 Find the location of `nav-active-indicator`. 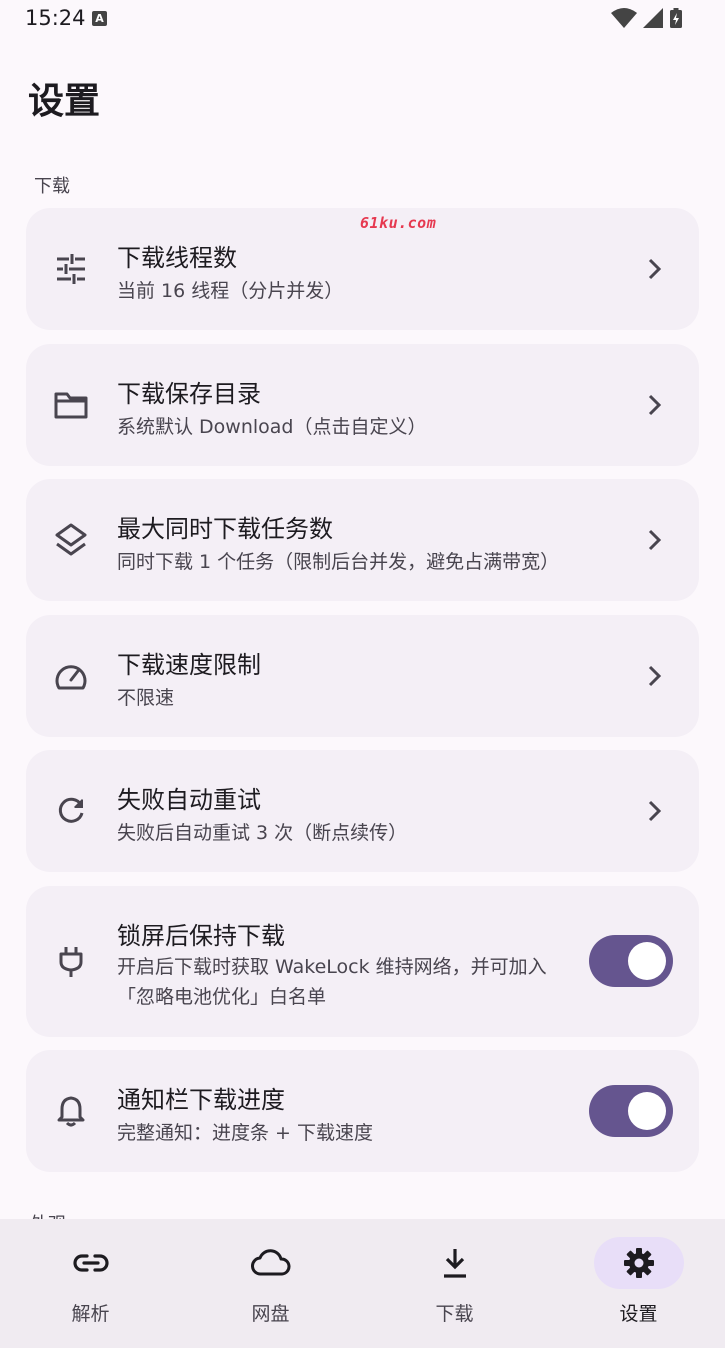

nav-active-indicator is located at coordinates (638, 1263).